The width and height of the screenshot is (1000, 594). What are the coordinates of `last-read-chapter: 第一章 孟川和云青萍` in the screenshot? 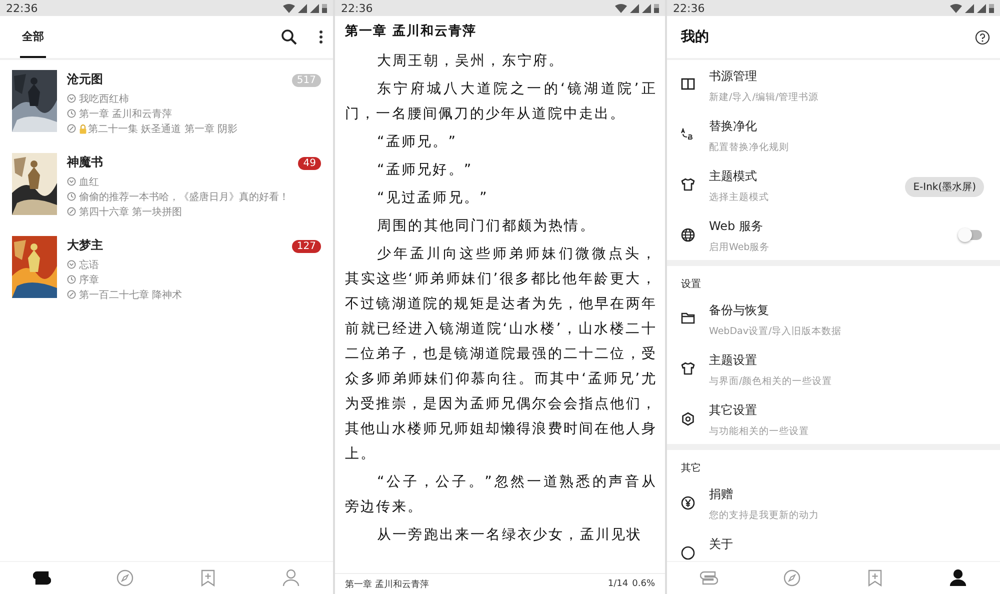 It's located at (125, 114).